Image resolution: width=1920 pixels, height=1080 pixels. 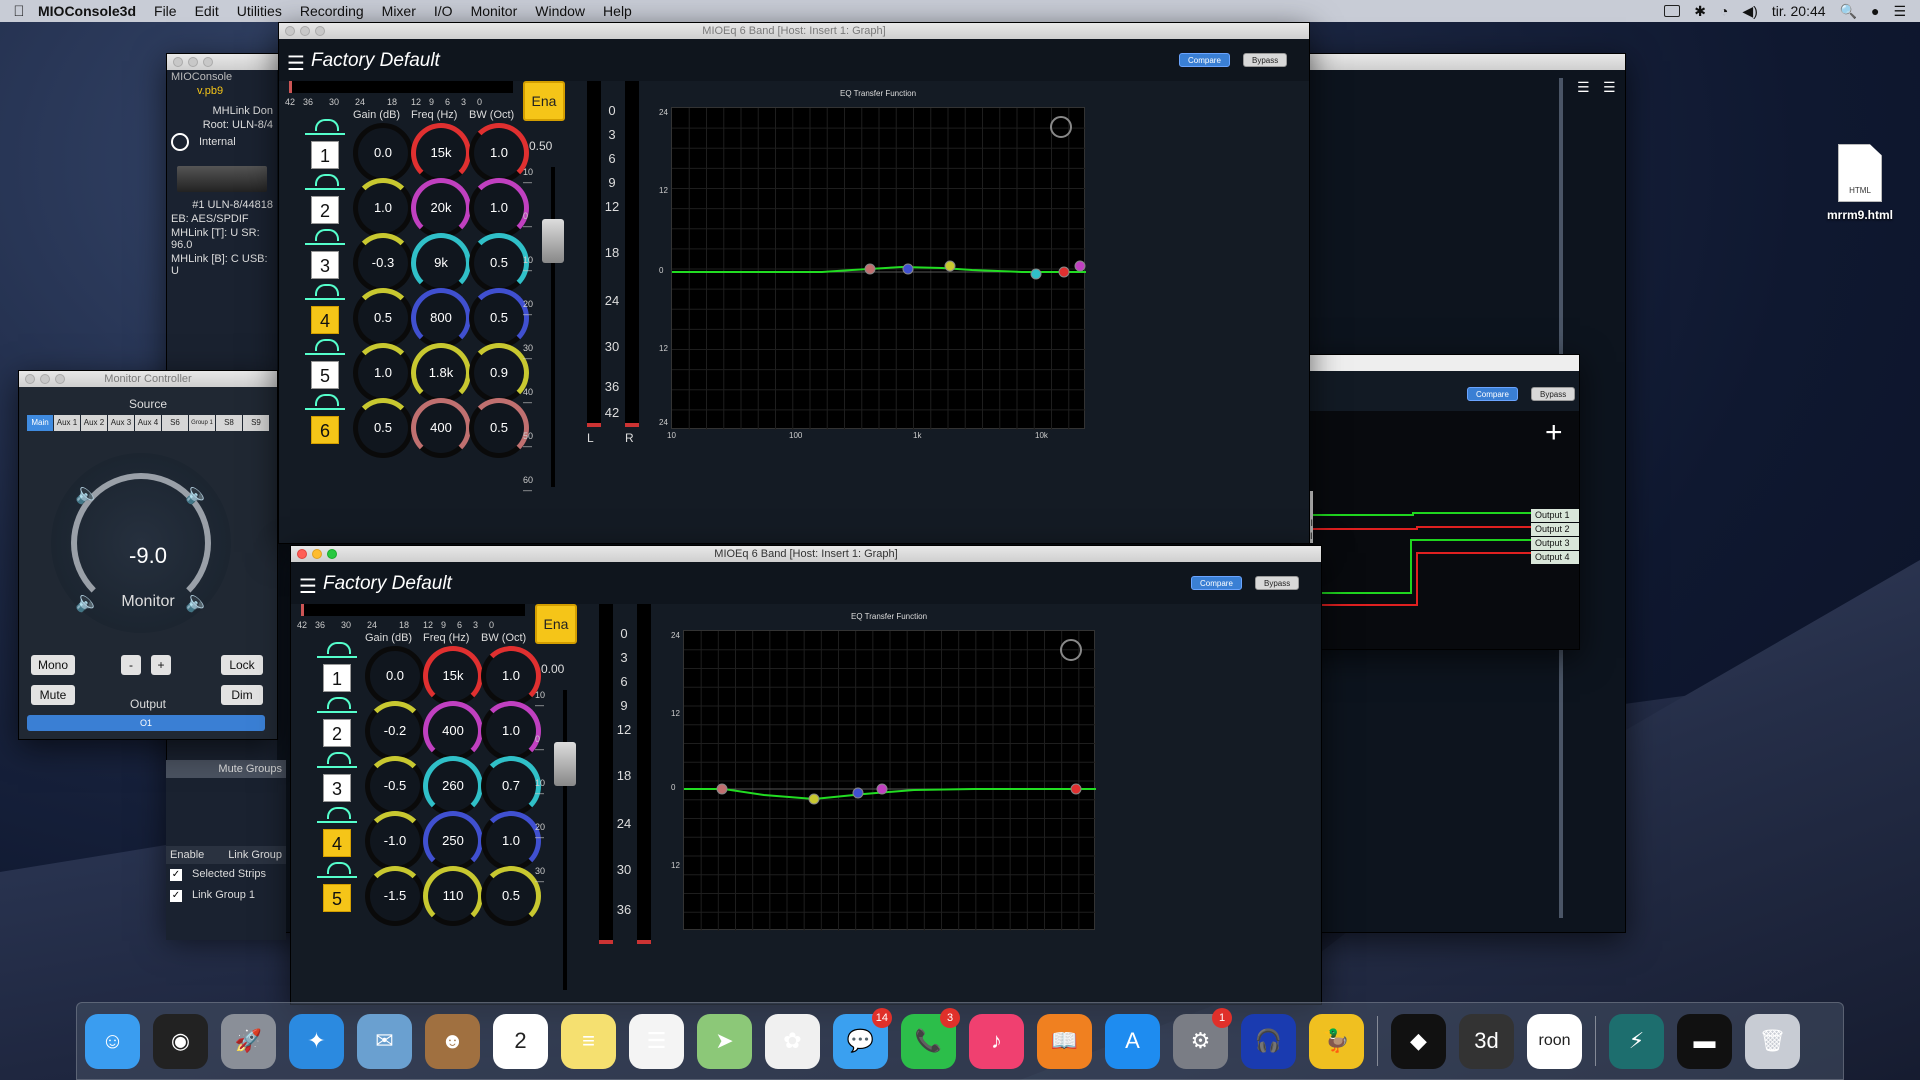 What do you see at coordinates (1700, 11) in the screenshot?
I see `bluetooth-icon: ✱` at bounding box center [1700, 11].